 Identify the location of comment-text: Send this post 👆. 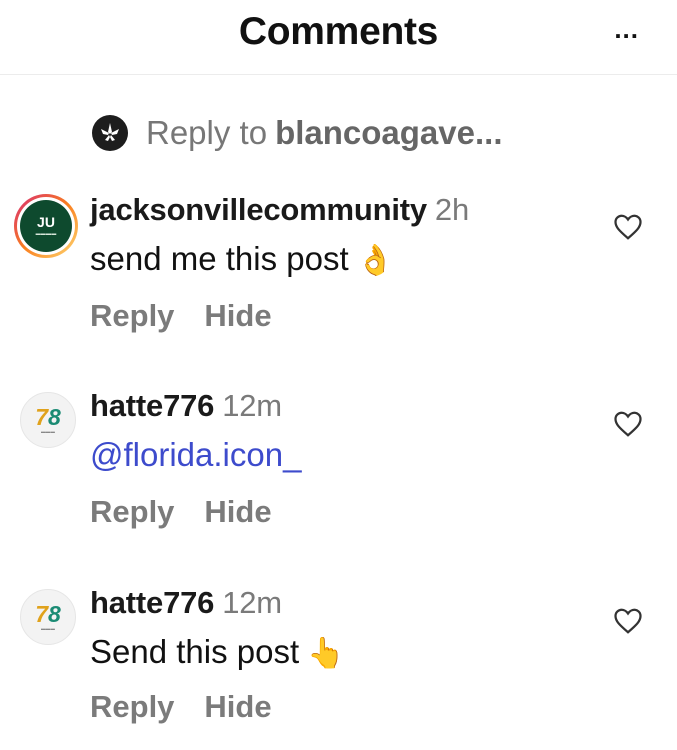
(217, 652).